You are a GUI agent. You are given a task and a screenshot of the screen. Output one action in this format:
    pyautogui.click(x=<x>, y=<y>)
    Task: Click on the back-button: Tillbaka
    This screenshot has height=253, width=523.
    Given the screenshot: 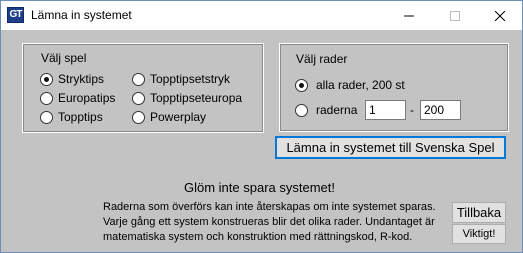 What is the action you would take?
    pyautogui.click(x=479, y=212)
    